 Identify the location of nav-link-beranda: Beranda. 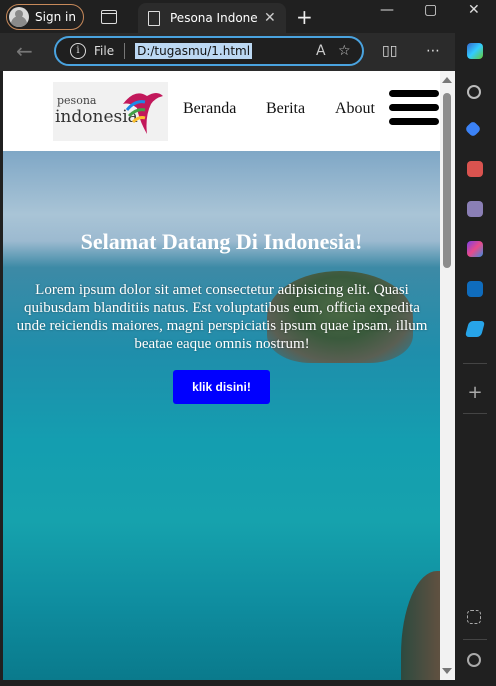
(209, 109).